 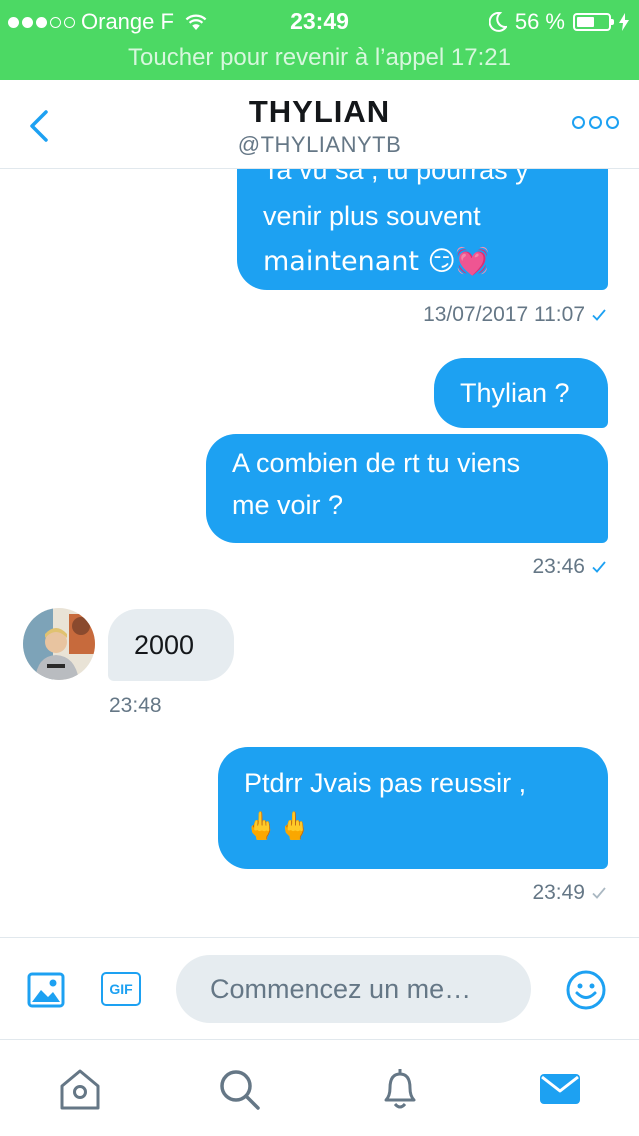 What do you see at coordinates (372, 216) in the screenshot?
I see `message-line: venir plus souvent` at bounding box center [372, 216].